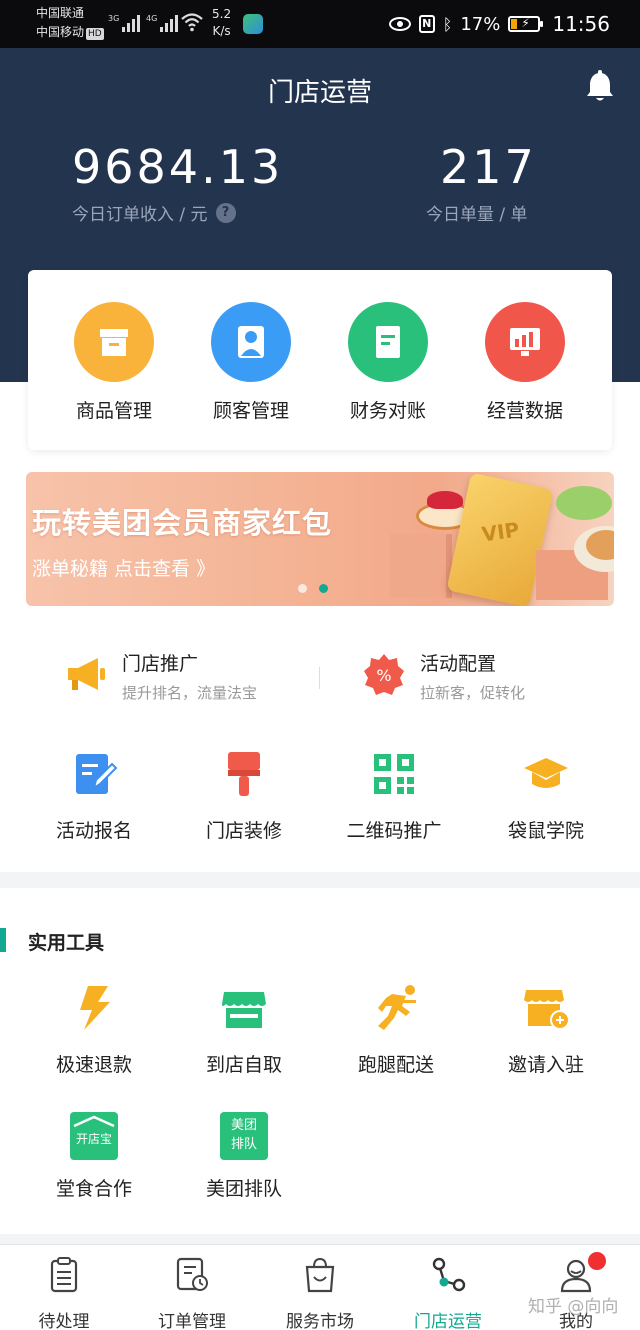 The width and height of the screenshot is (640, 1330). Describe the element at coordinates (584, 503) in the screenshot. I see `vegetable-image` at that location.